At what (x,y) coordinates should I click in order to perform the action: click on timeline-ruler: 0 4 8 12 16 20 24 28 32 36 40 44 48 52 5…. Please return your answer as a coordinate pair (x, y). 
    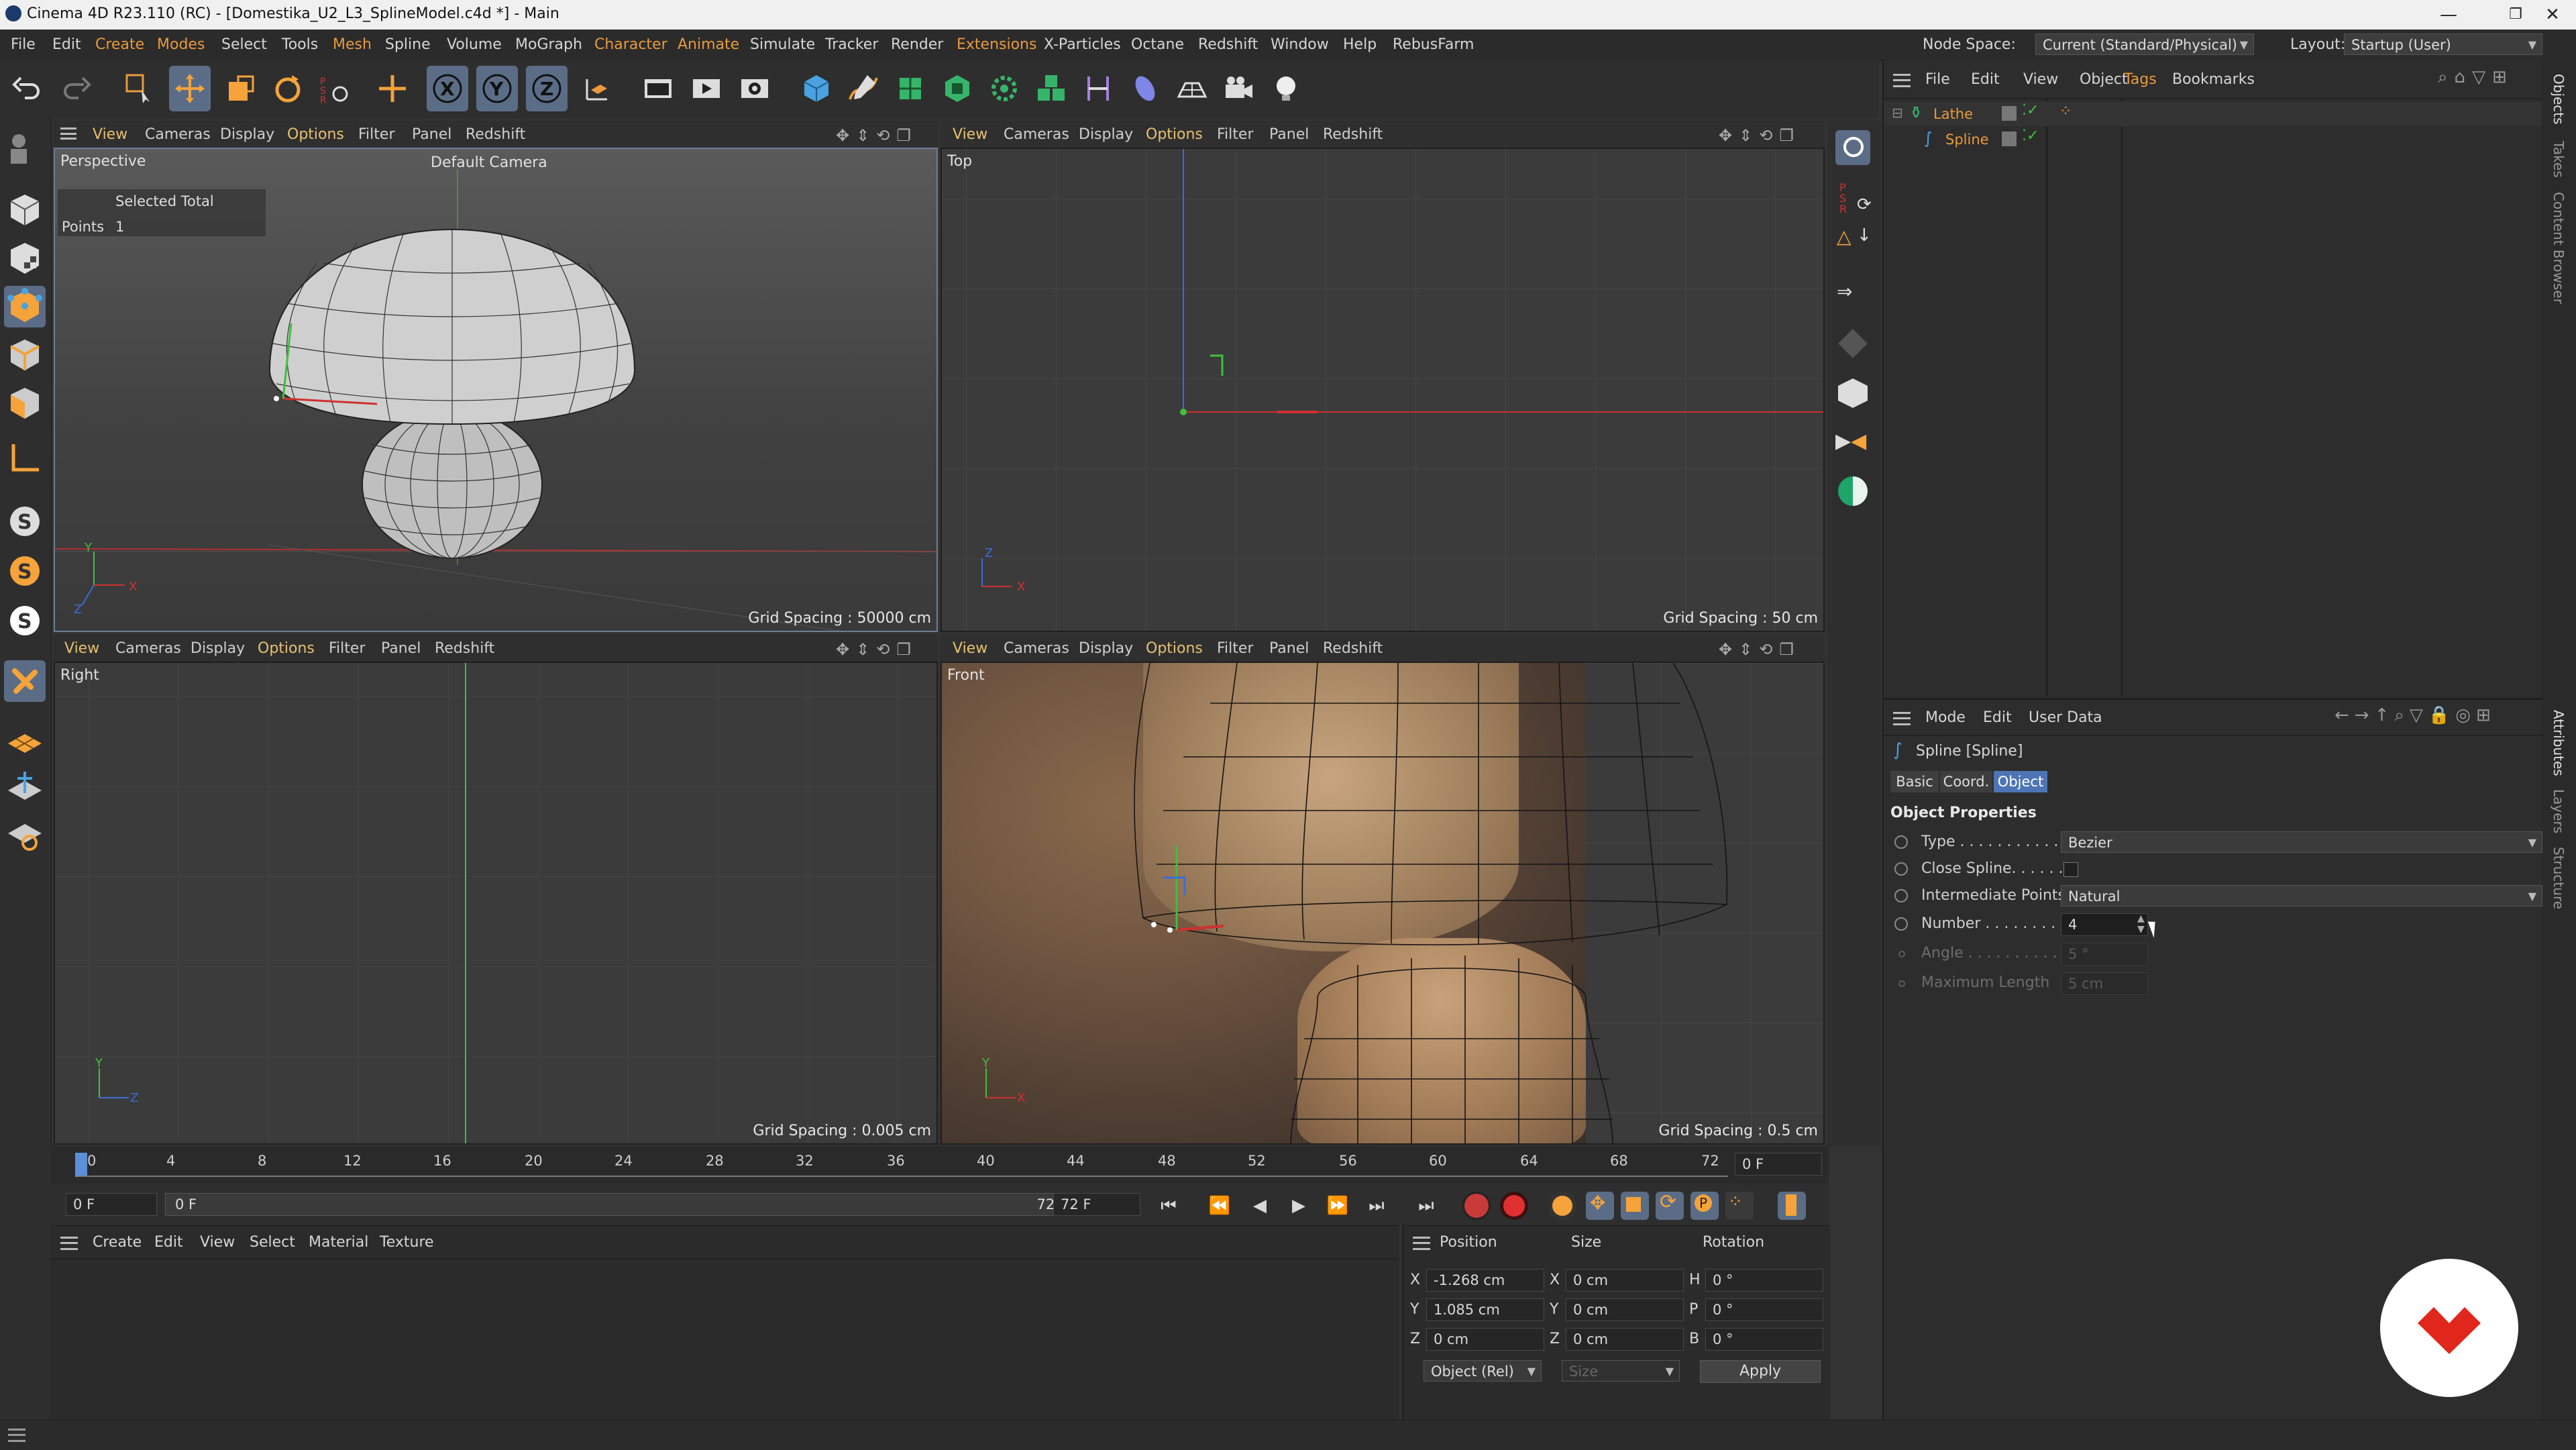
    Looking at the image, I should click on (940, 1165).